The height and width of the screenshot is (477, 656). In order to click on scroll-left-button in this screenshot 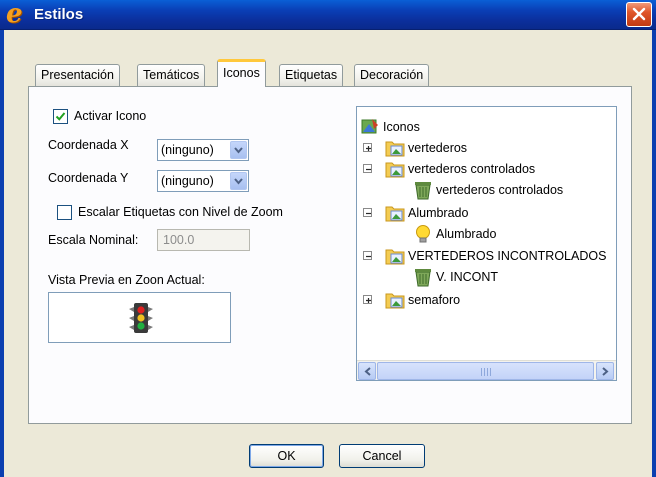, I will do `click(367, 371)`.